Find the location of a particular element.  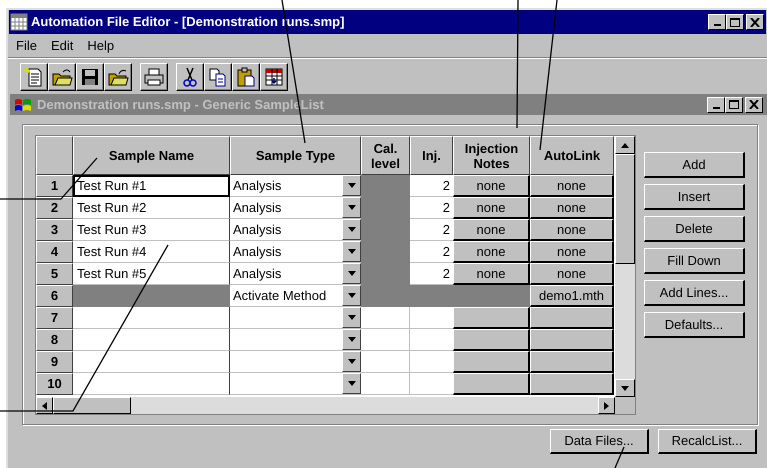

row-header: 7 is located at coordinates (54, 318).